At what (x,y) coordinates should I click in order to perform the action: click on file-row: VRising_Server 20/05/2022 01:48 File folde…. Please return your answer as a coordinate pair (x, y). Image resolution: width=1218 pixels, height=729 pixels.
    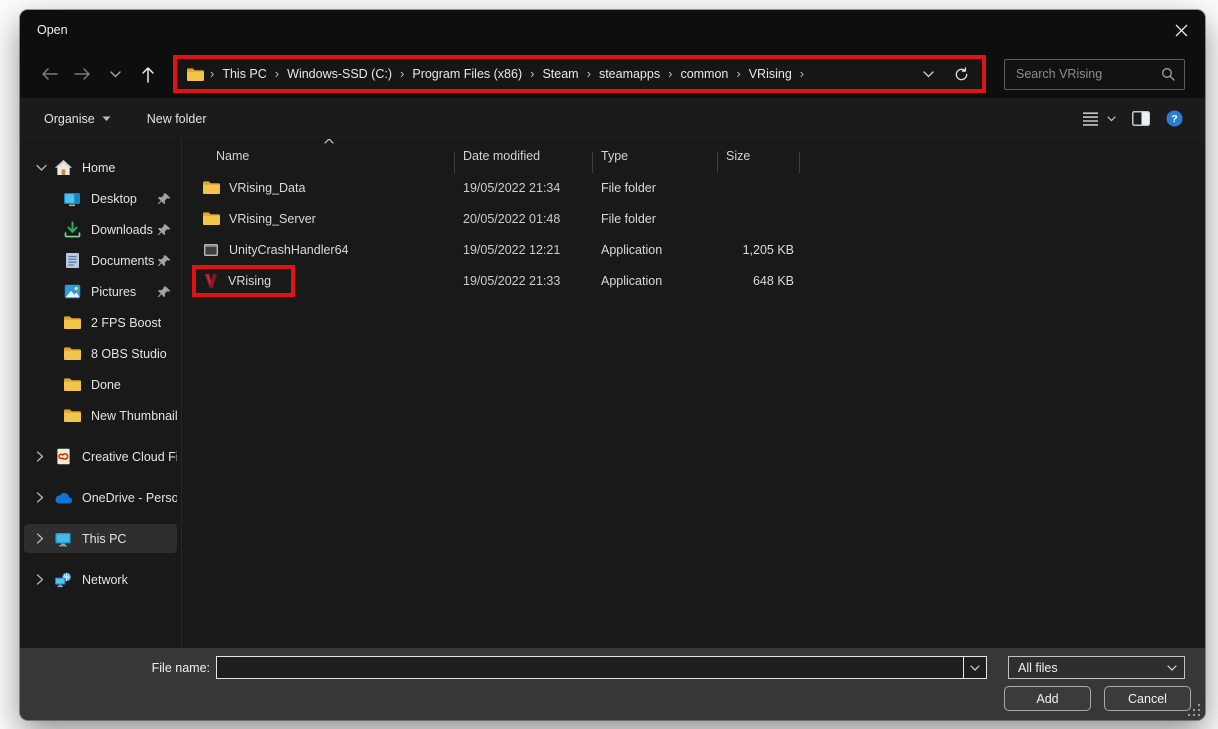
    Looking at the image, I should click on (700, 218).